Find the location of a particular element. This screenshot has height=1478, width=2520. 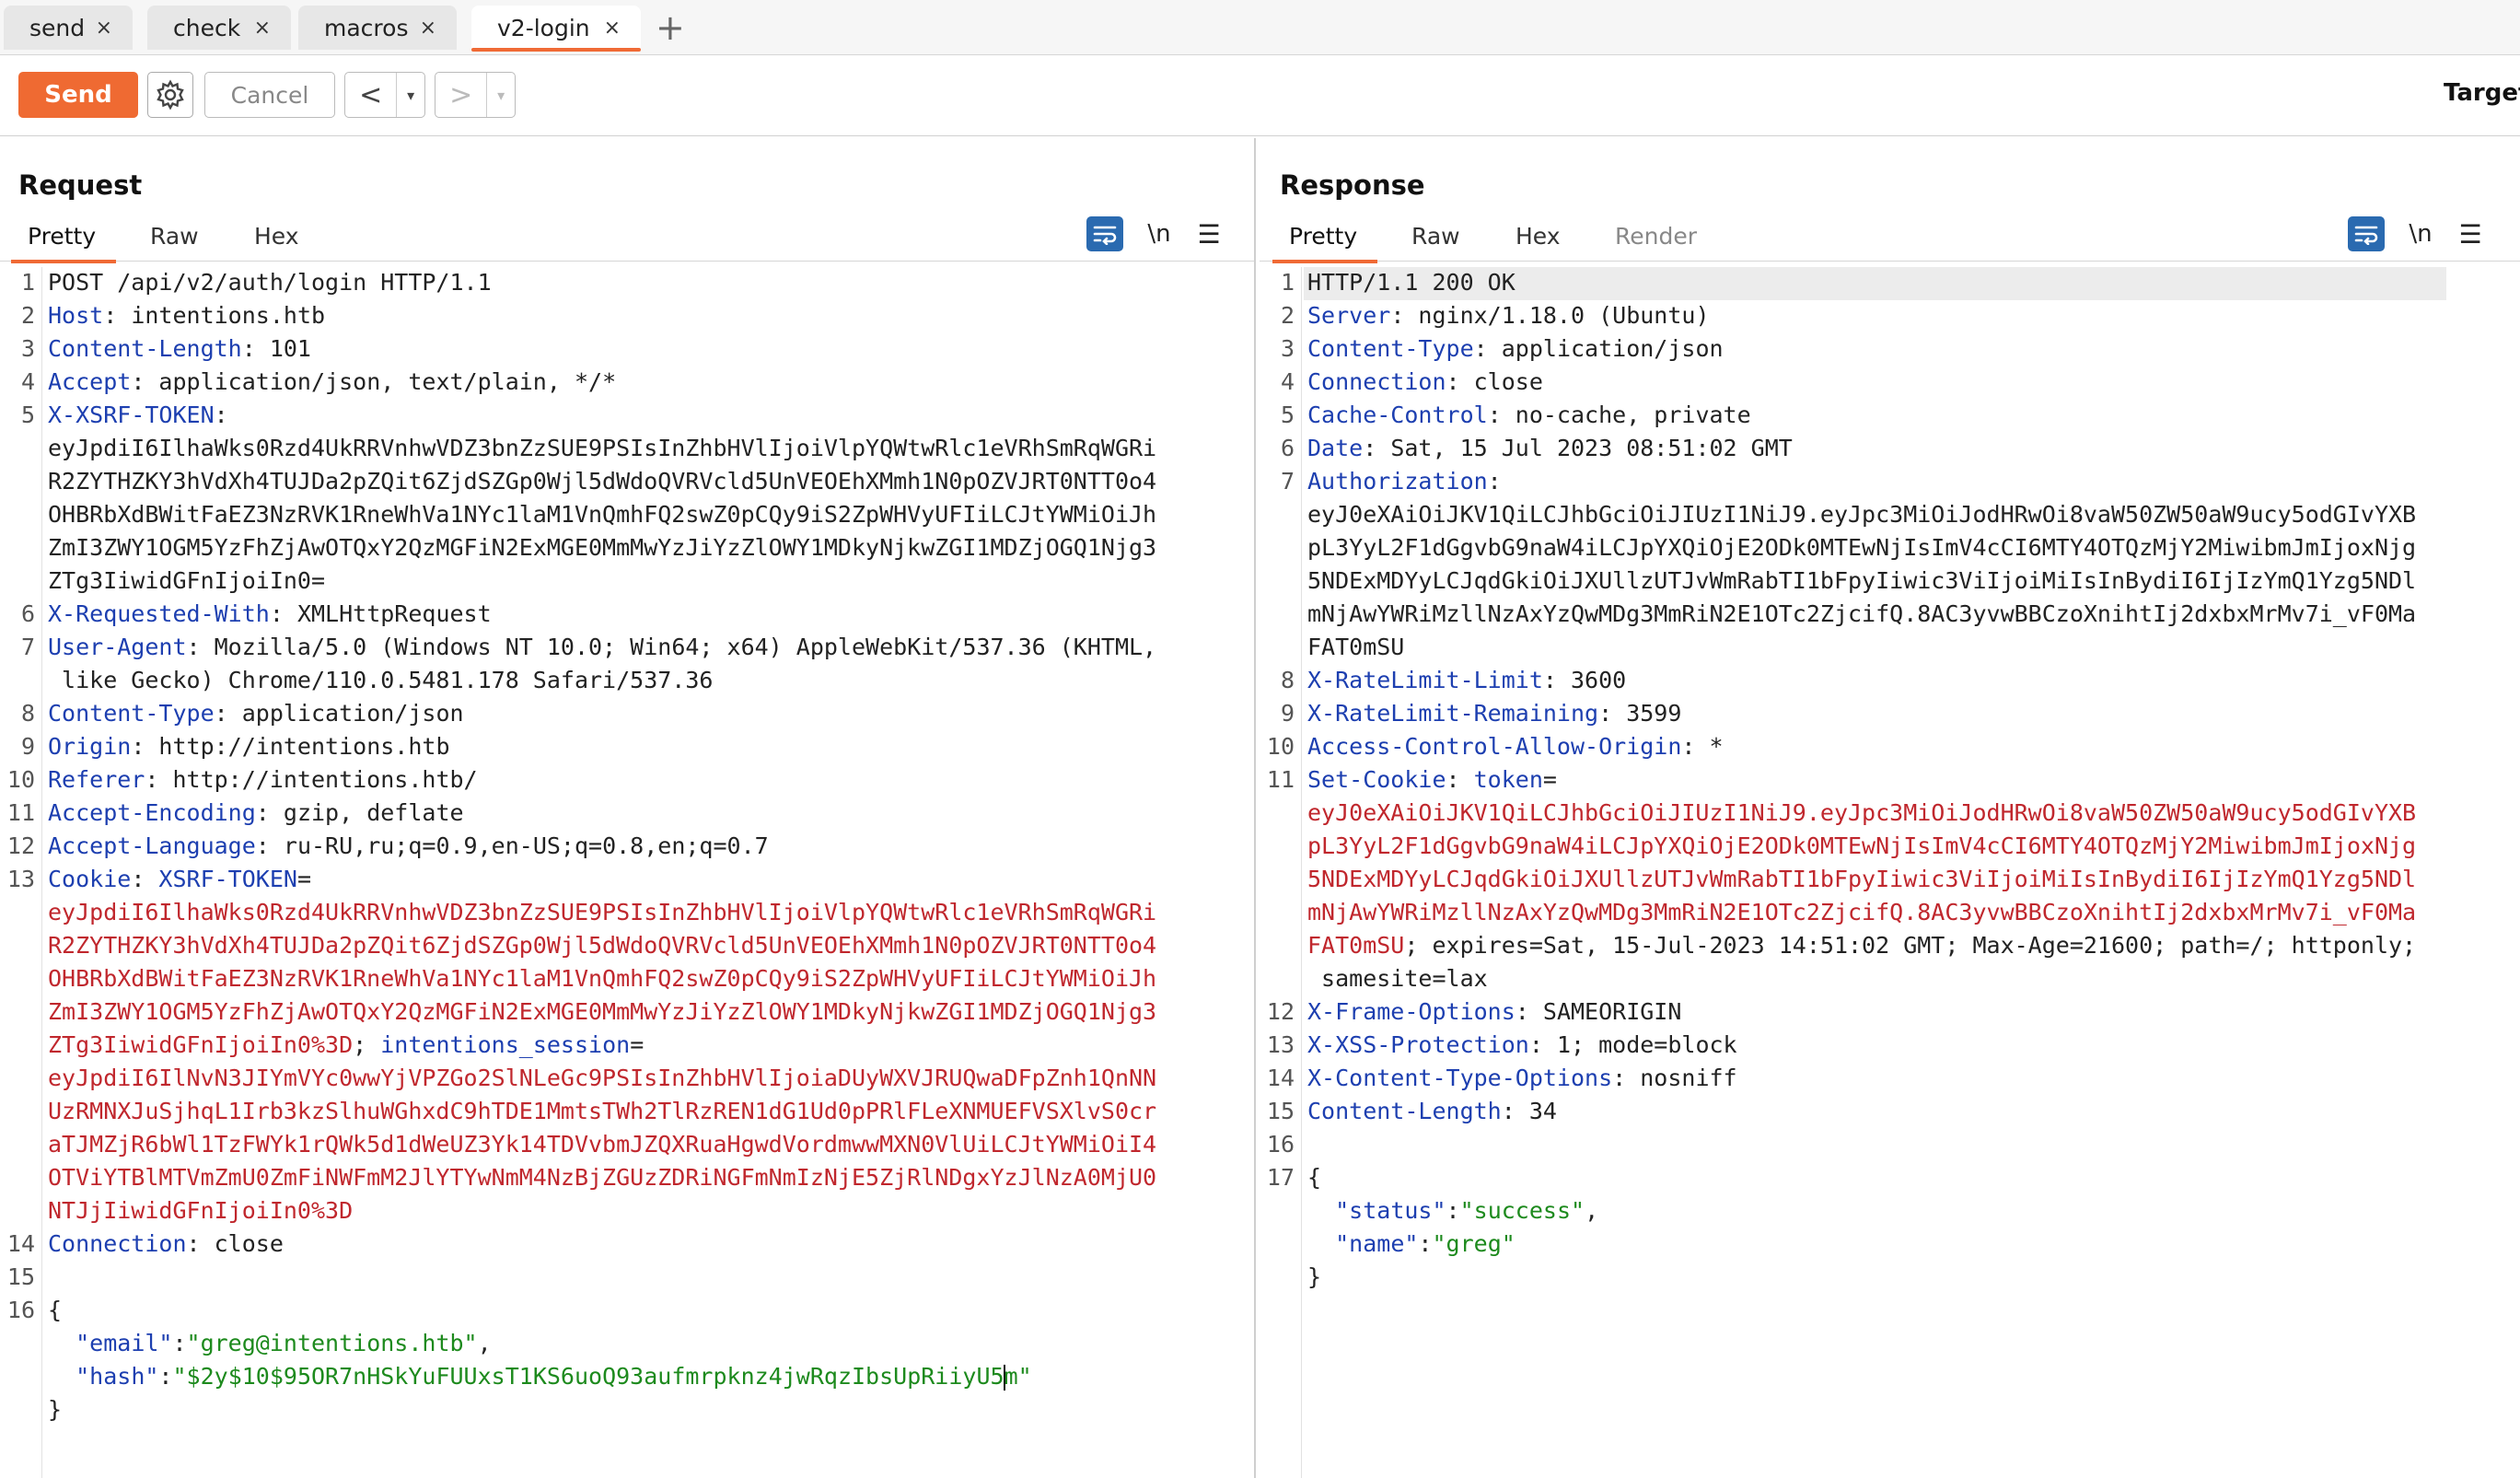

gear-icon is located at coordinates (170, 95).